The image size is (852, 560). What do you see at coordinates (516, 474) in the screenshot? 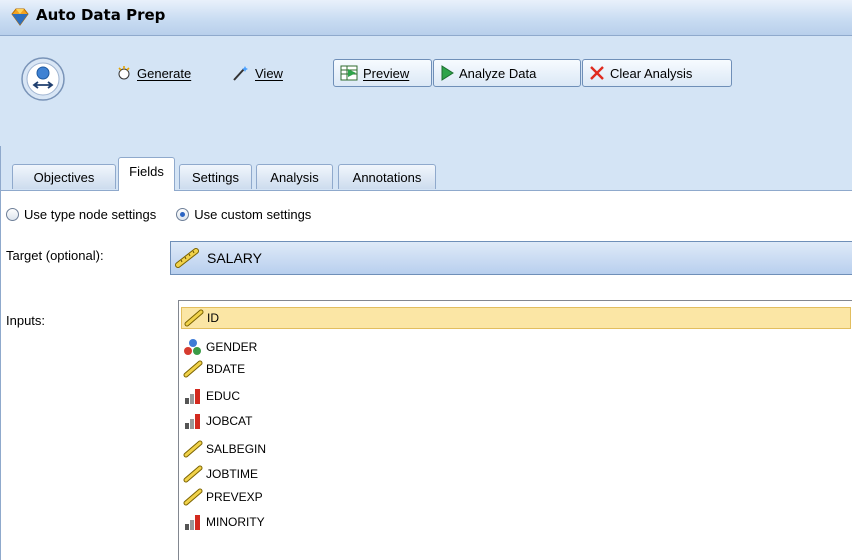
I see `list-item: JOBTIME` at bounding box center [516, 474].